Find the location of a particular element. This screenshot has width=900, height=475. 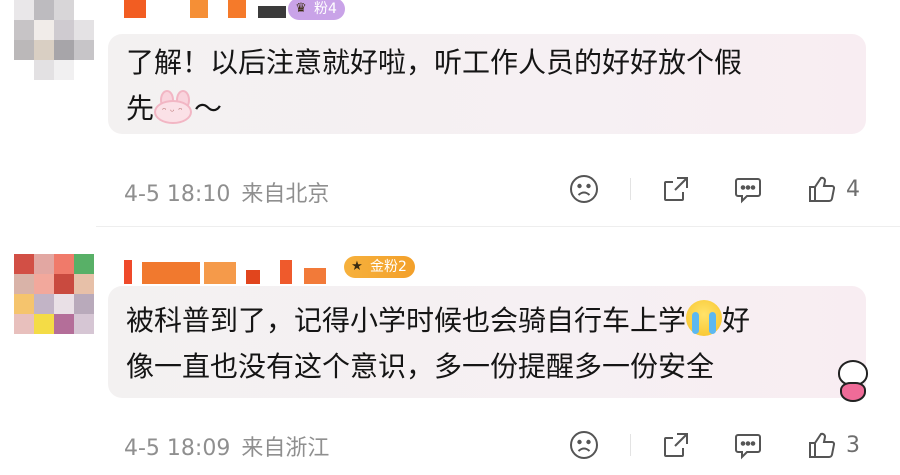

share-icon is located at coordinates (676, 445).